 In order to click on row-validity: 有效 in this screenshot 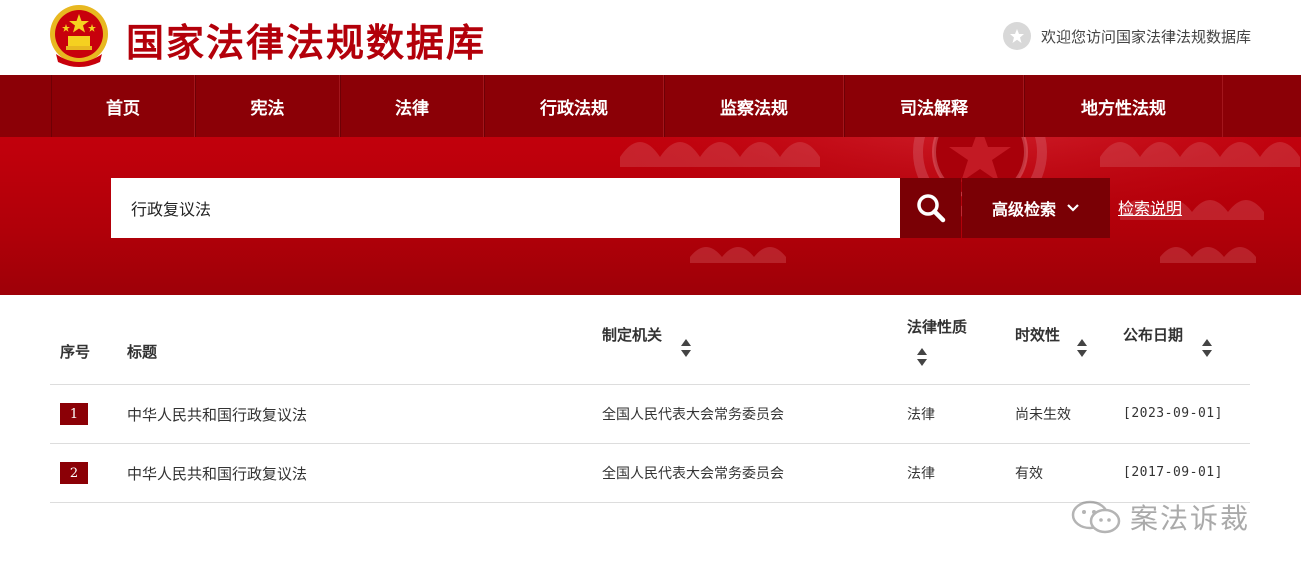, I will do `click(1029, 474)`.